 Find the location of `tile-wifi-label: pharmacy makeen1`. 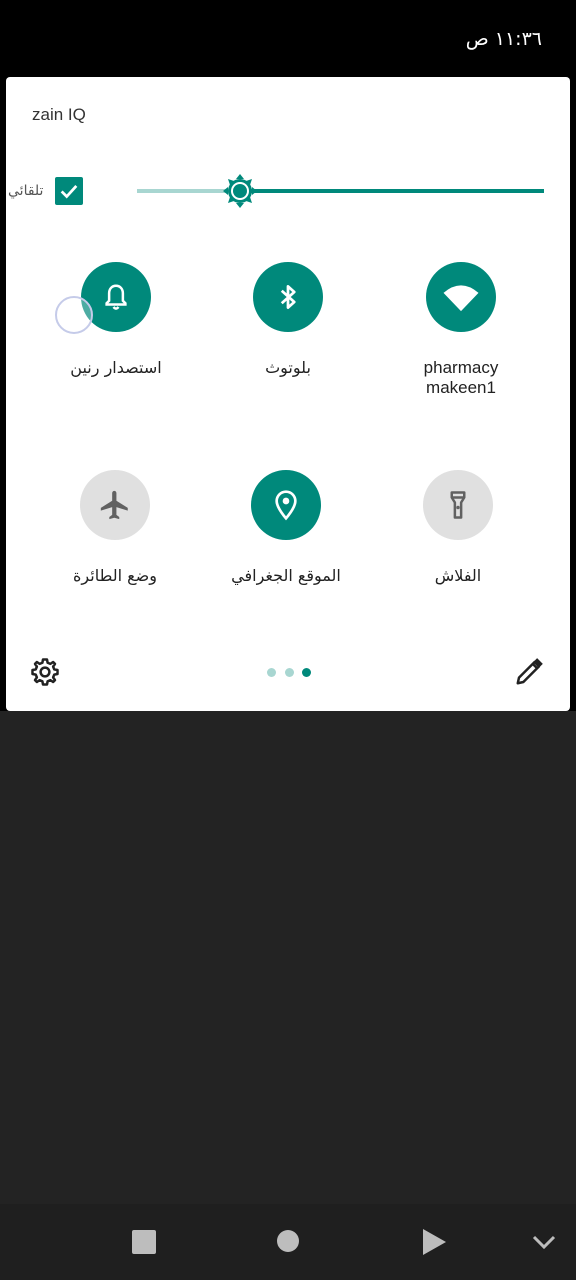

tile-wifi-label: pharmacy makeen1 is located at coordinates (461, 378).